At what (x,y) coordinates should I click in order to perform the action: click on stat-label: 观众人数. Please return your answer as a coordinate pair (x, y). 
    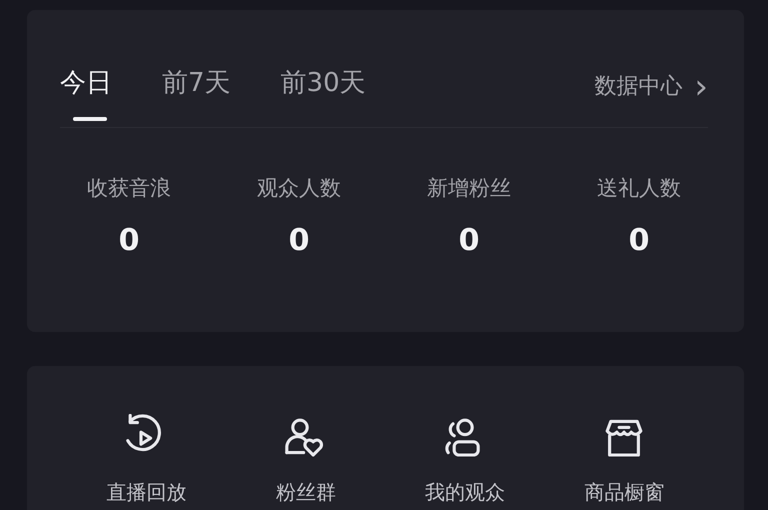
    Looking at the image, I should click on (299, 188).